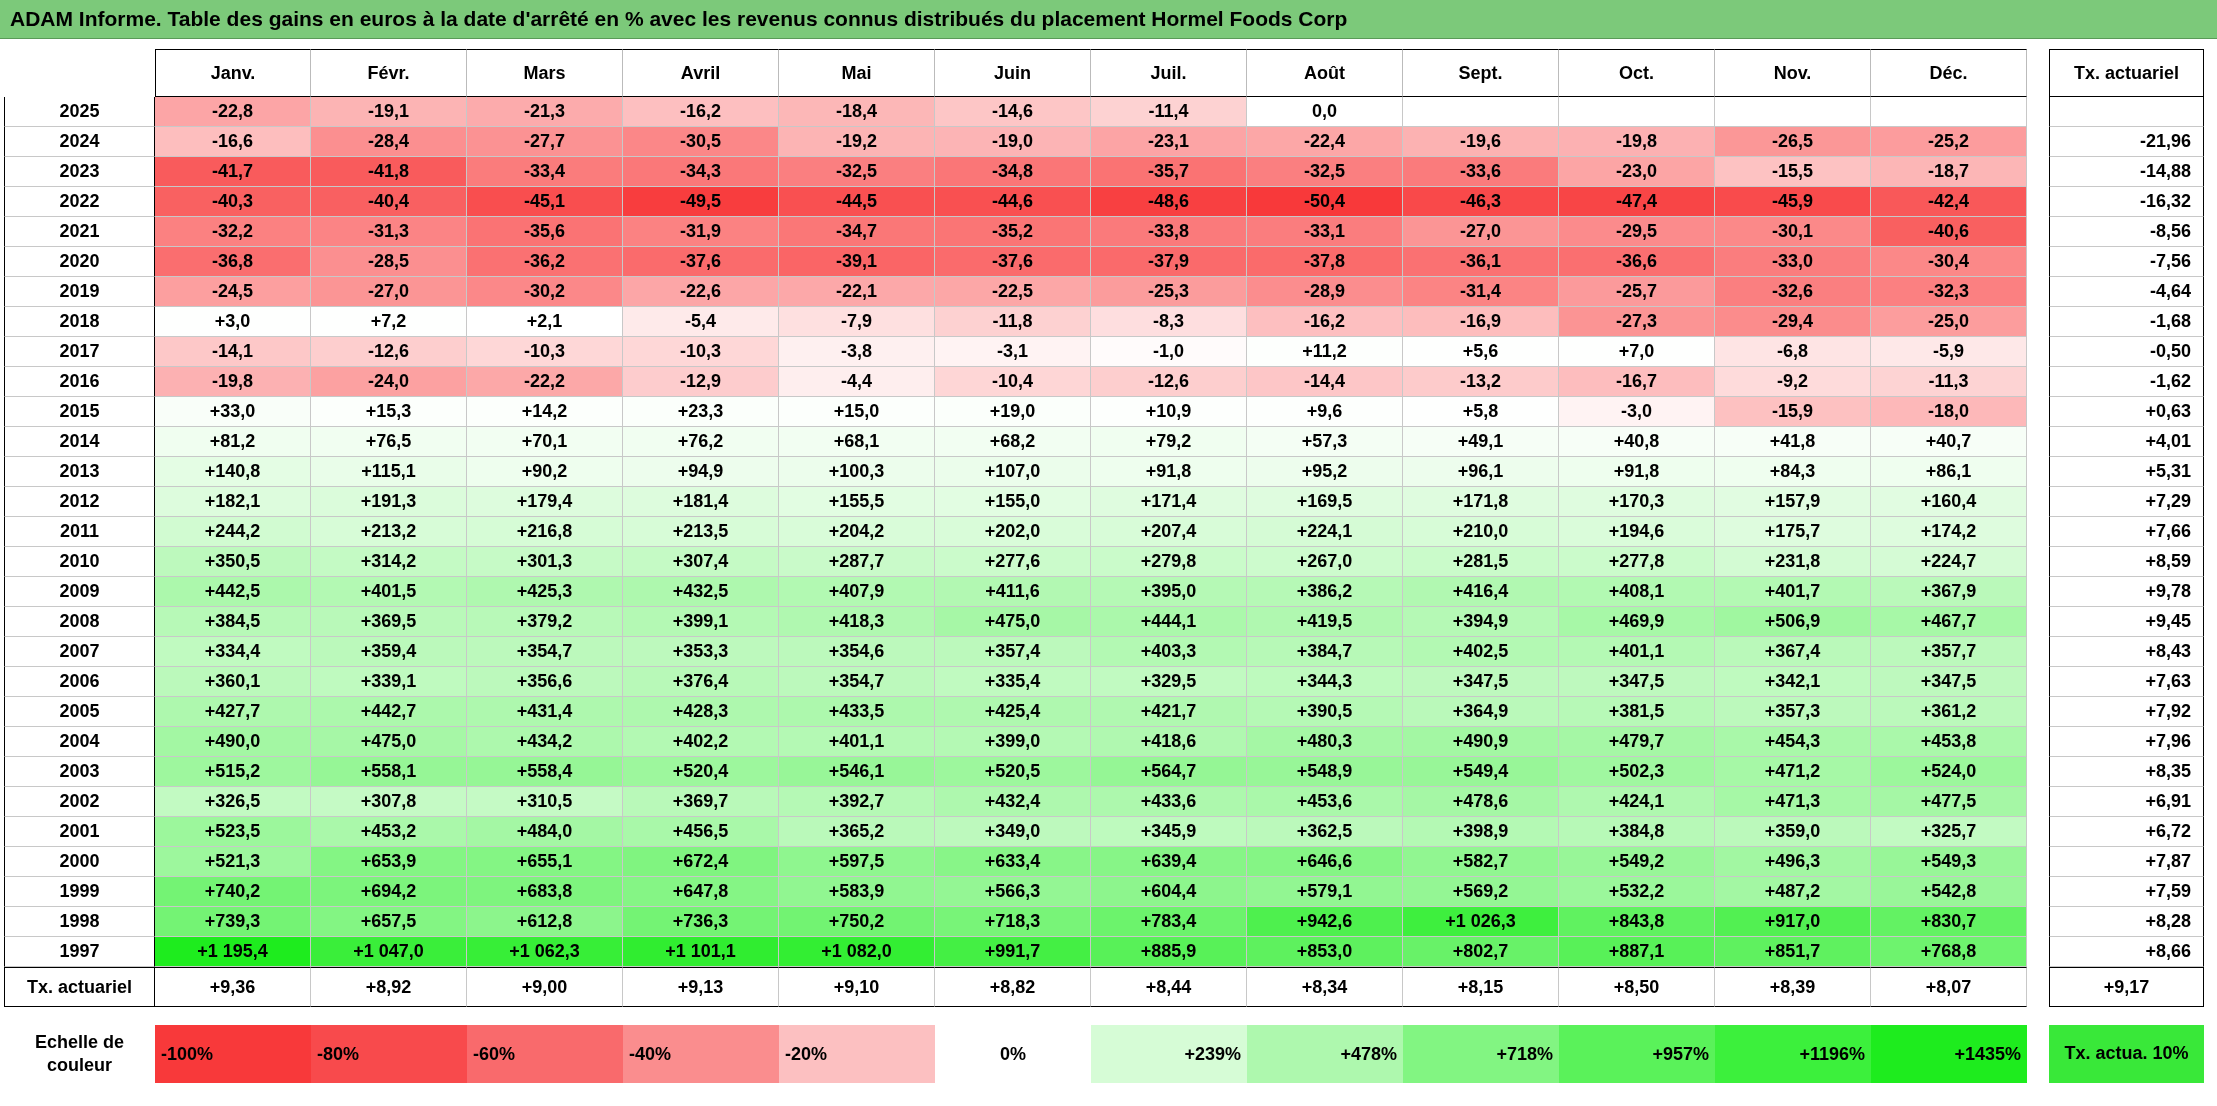 Image resolution: width=2217 pixels, height=1106 pixels. Describe the element at coordinates (389, 1054) in the screenshot. I see `scale-swatch: -80%` at that location.